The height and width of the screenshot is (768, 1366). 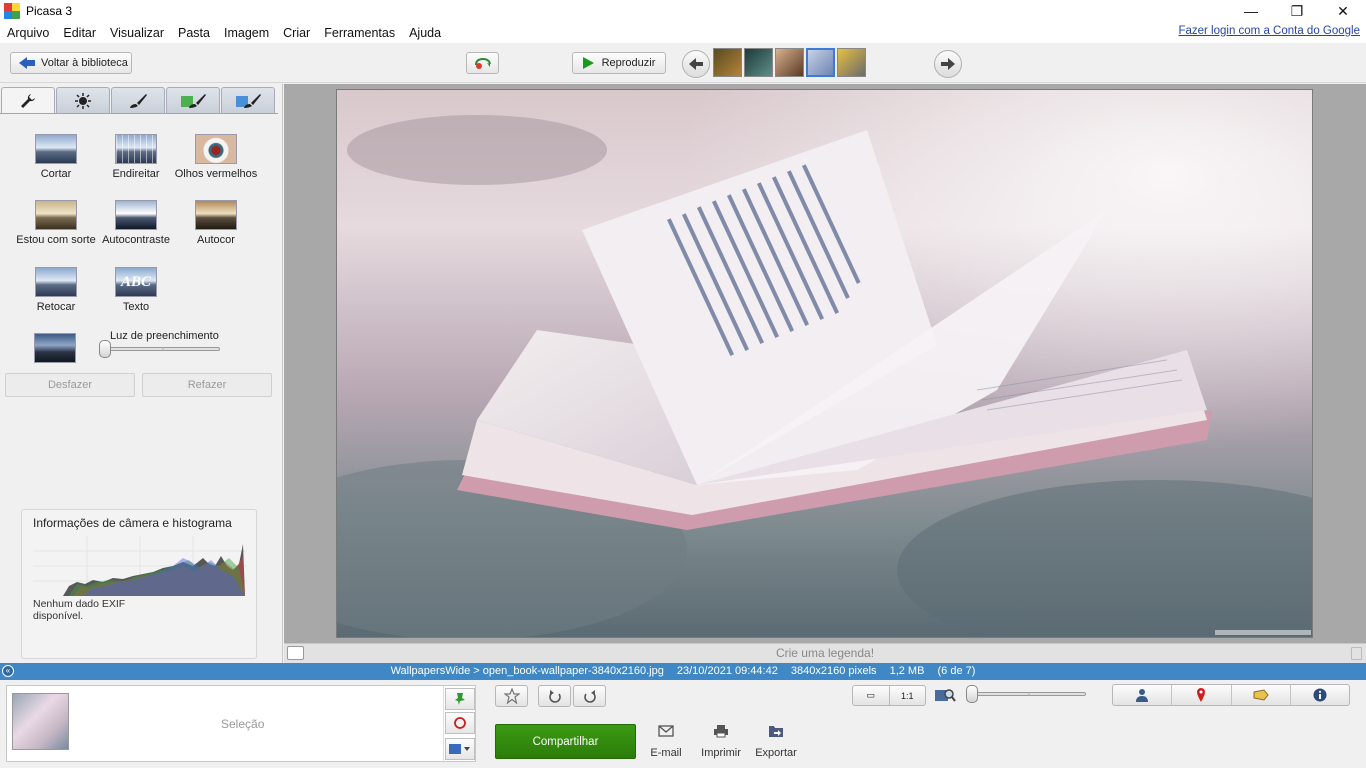 I want to click on edit-tabs, so click(x=141, y=100).